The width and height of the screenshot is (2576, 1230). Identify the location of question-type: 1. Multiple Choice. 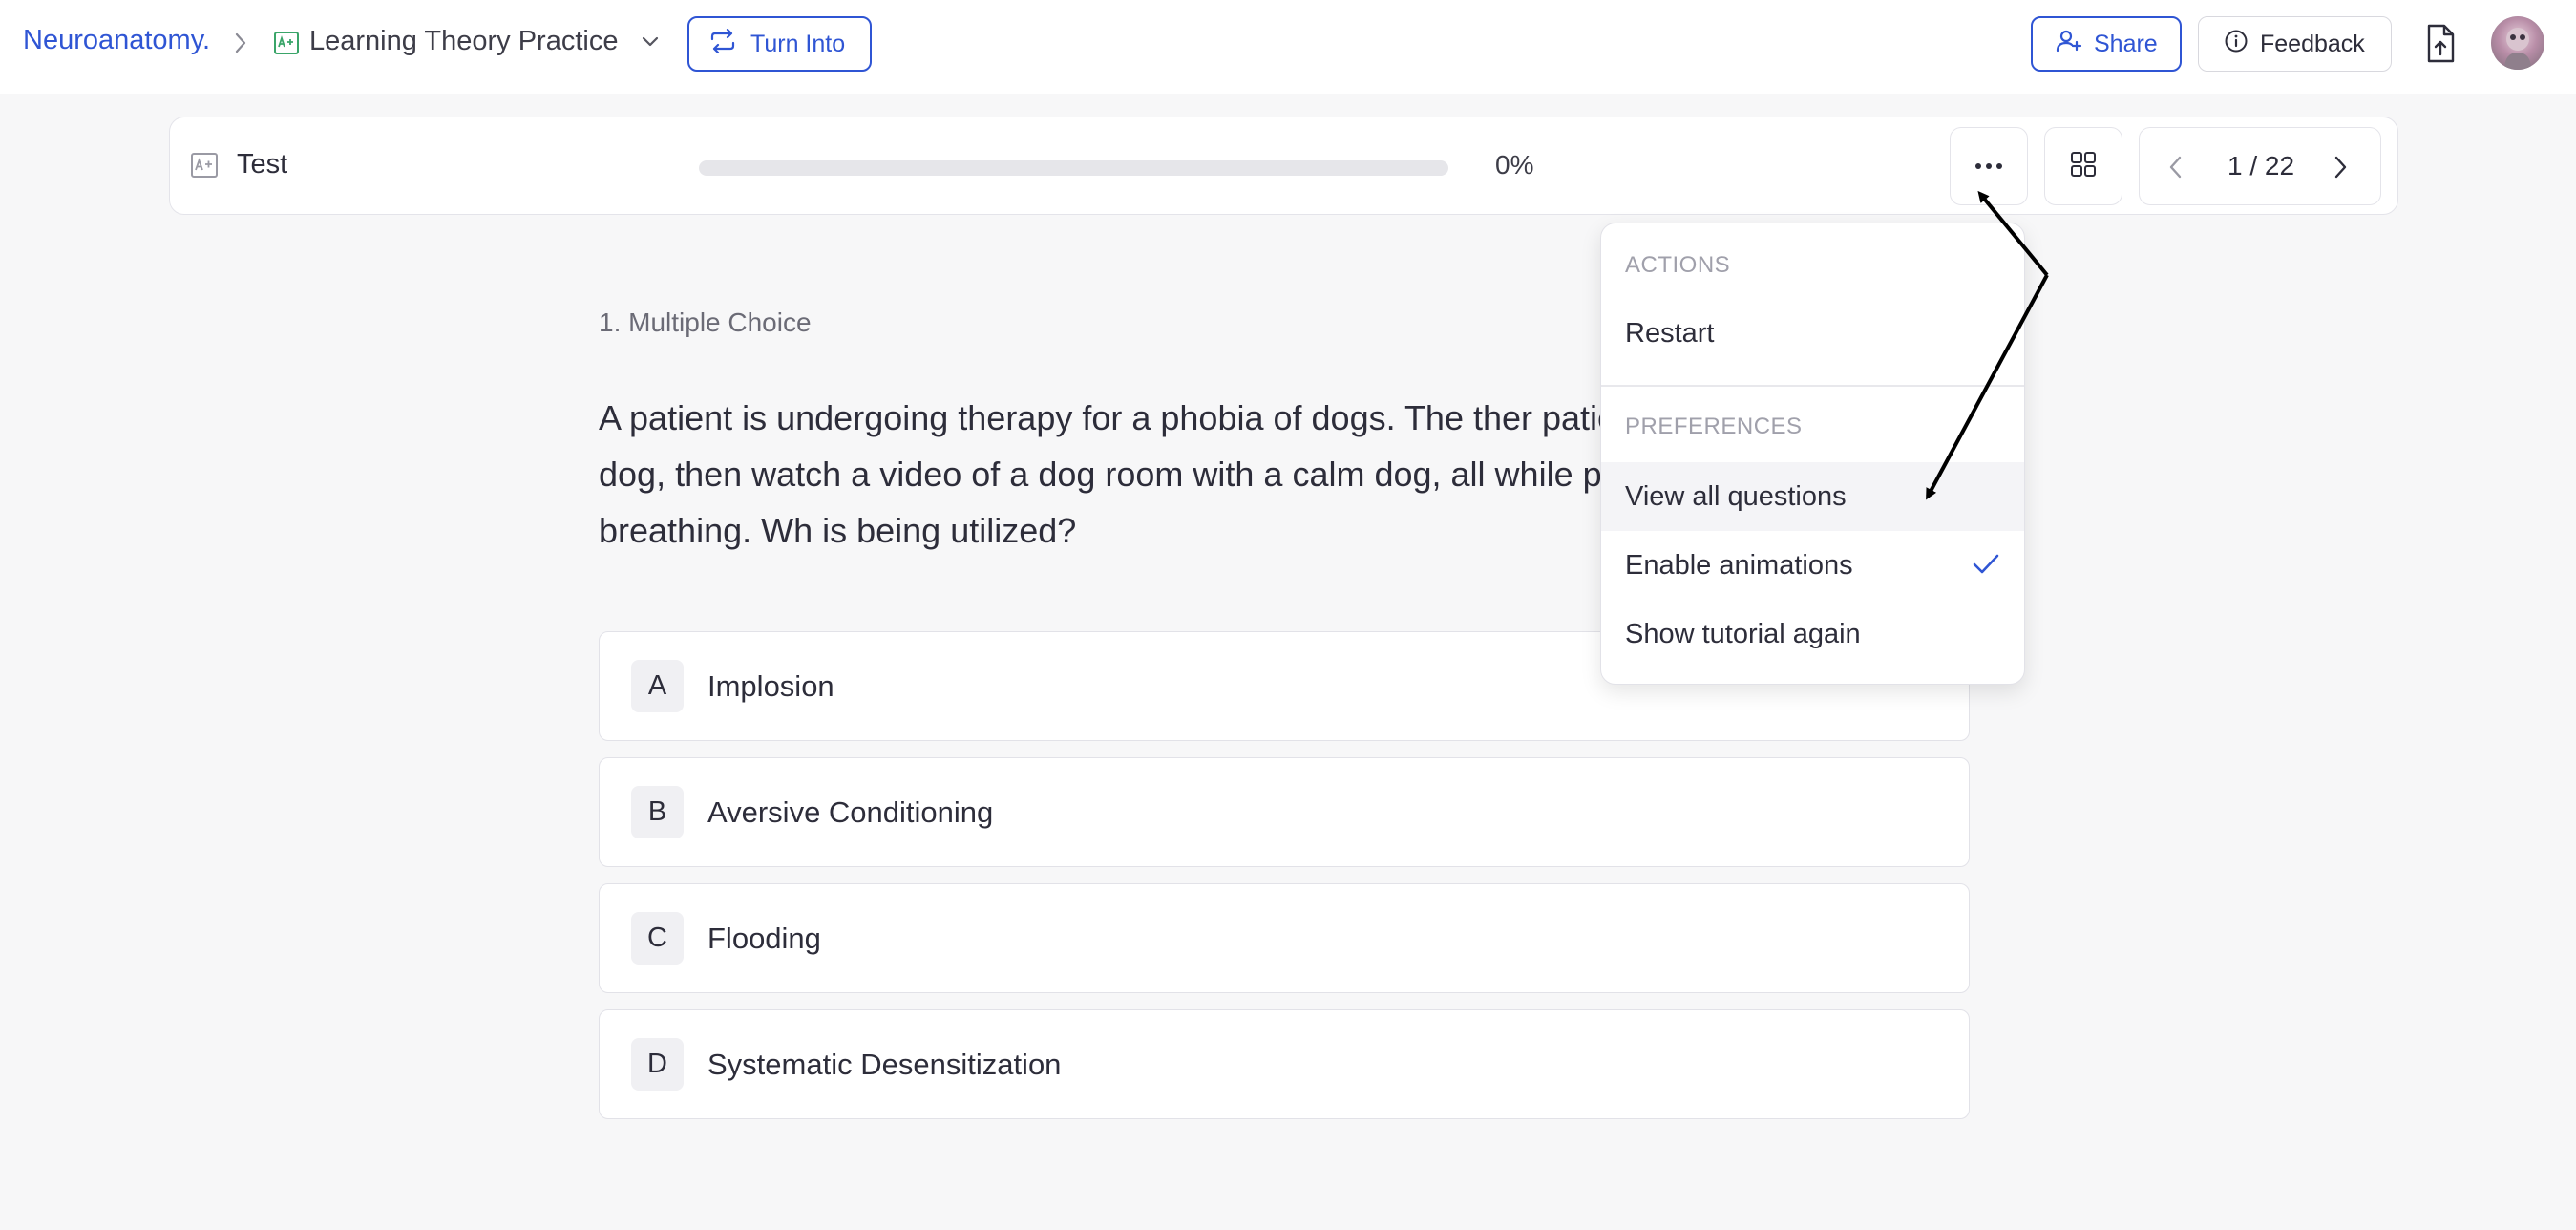
(705, 322).